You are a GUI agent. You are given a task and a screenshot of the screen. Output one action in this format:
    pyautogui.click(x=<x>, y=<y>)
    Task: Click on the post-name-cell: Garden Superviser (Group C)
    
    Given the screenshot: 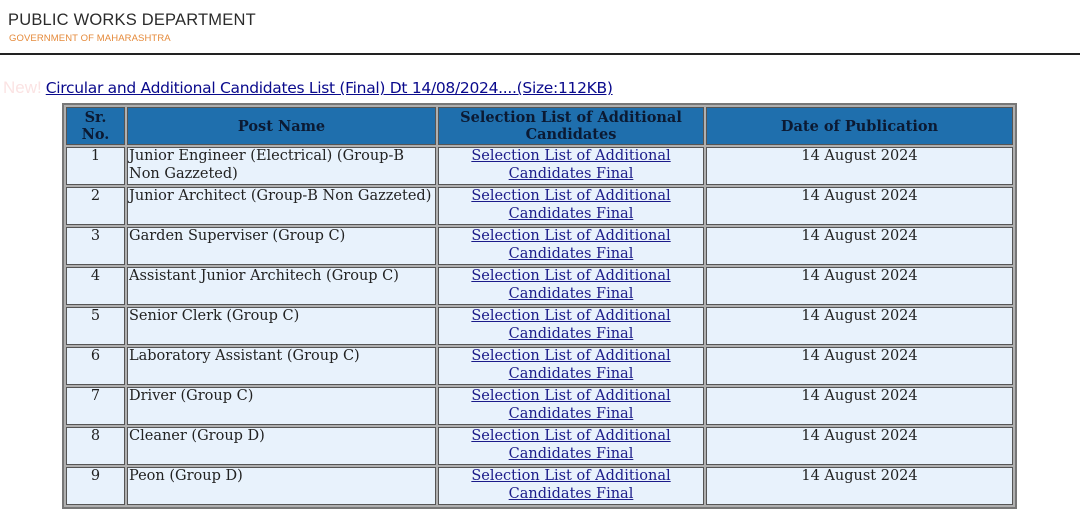 What is the action you would take?
    pyautogui.click(x=281, y=246)
    